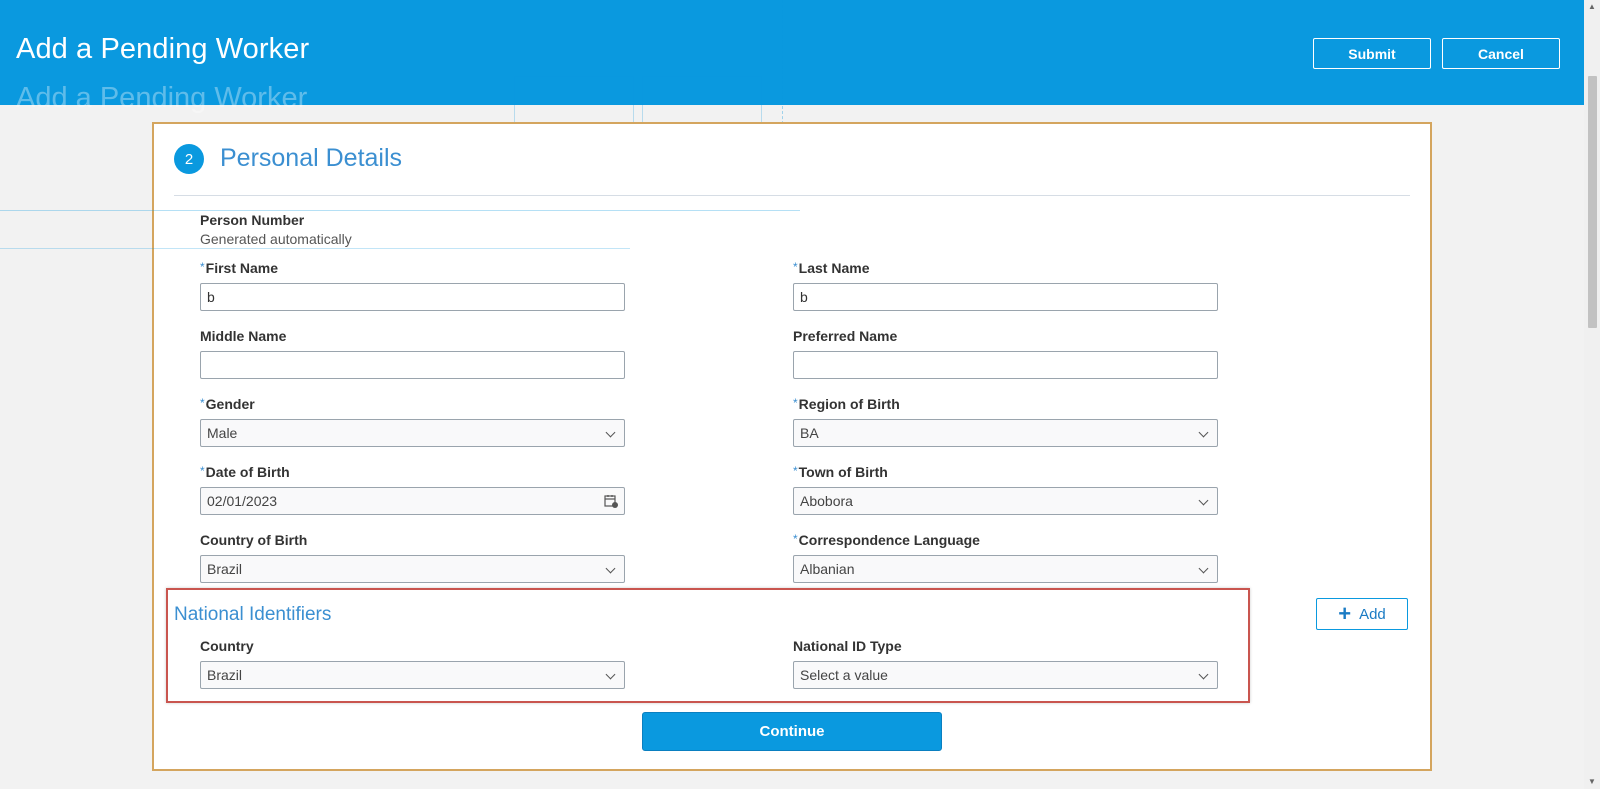  Describe the element at coordinates (311, 158) in the screenshot. I see `section-title: Personal Details` at that location.